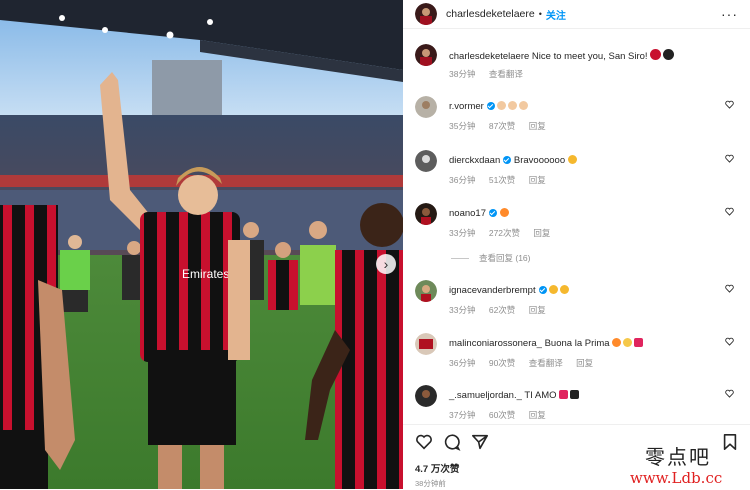  Describe the element at coordinates (502, 126) in the screenshot. I see `comment-likes: 87次赞` at that location.